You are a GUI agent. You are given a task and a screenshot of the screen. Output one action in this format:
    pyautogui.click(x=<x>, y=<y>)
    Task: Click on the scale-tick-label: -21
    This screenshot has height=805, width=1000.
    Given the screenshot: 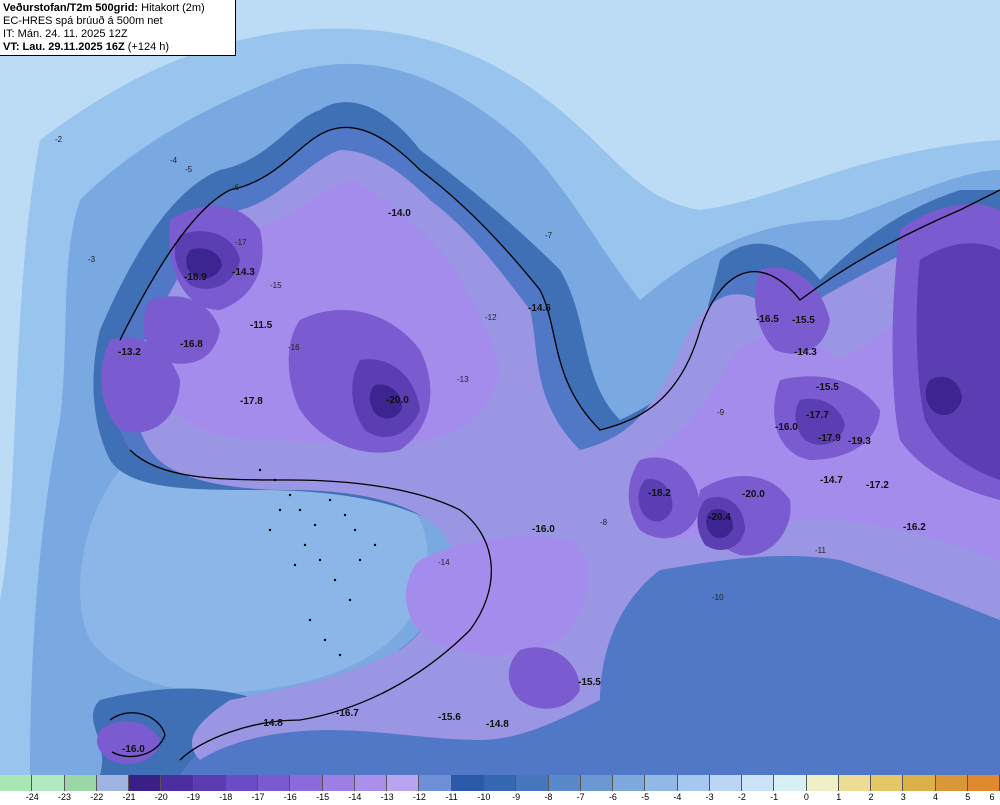 What is the action you would take?
    pyautogui.click(x=129, y=797)
    